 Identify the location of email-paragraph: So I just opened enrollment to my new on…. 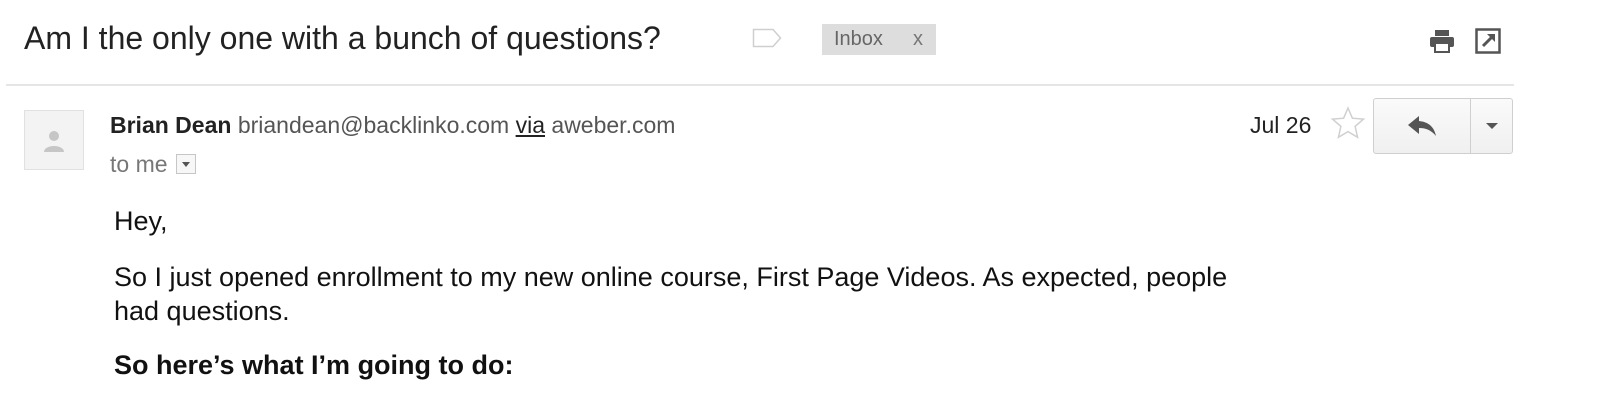
(671, 294).